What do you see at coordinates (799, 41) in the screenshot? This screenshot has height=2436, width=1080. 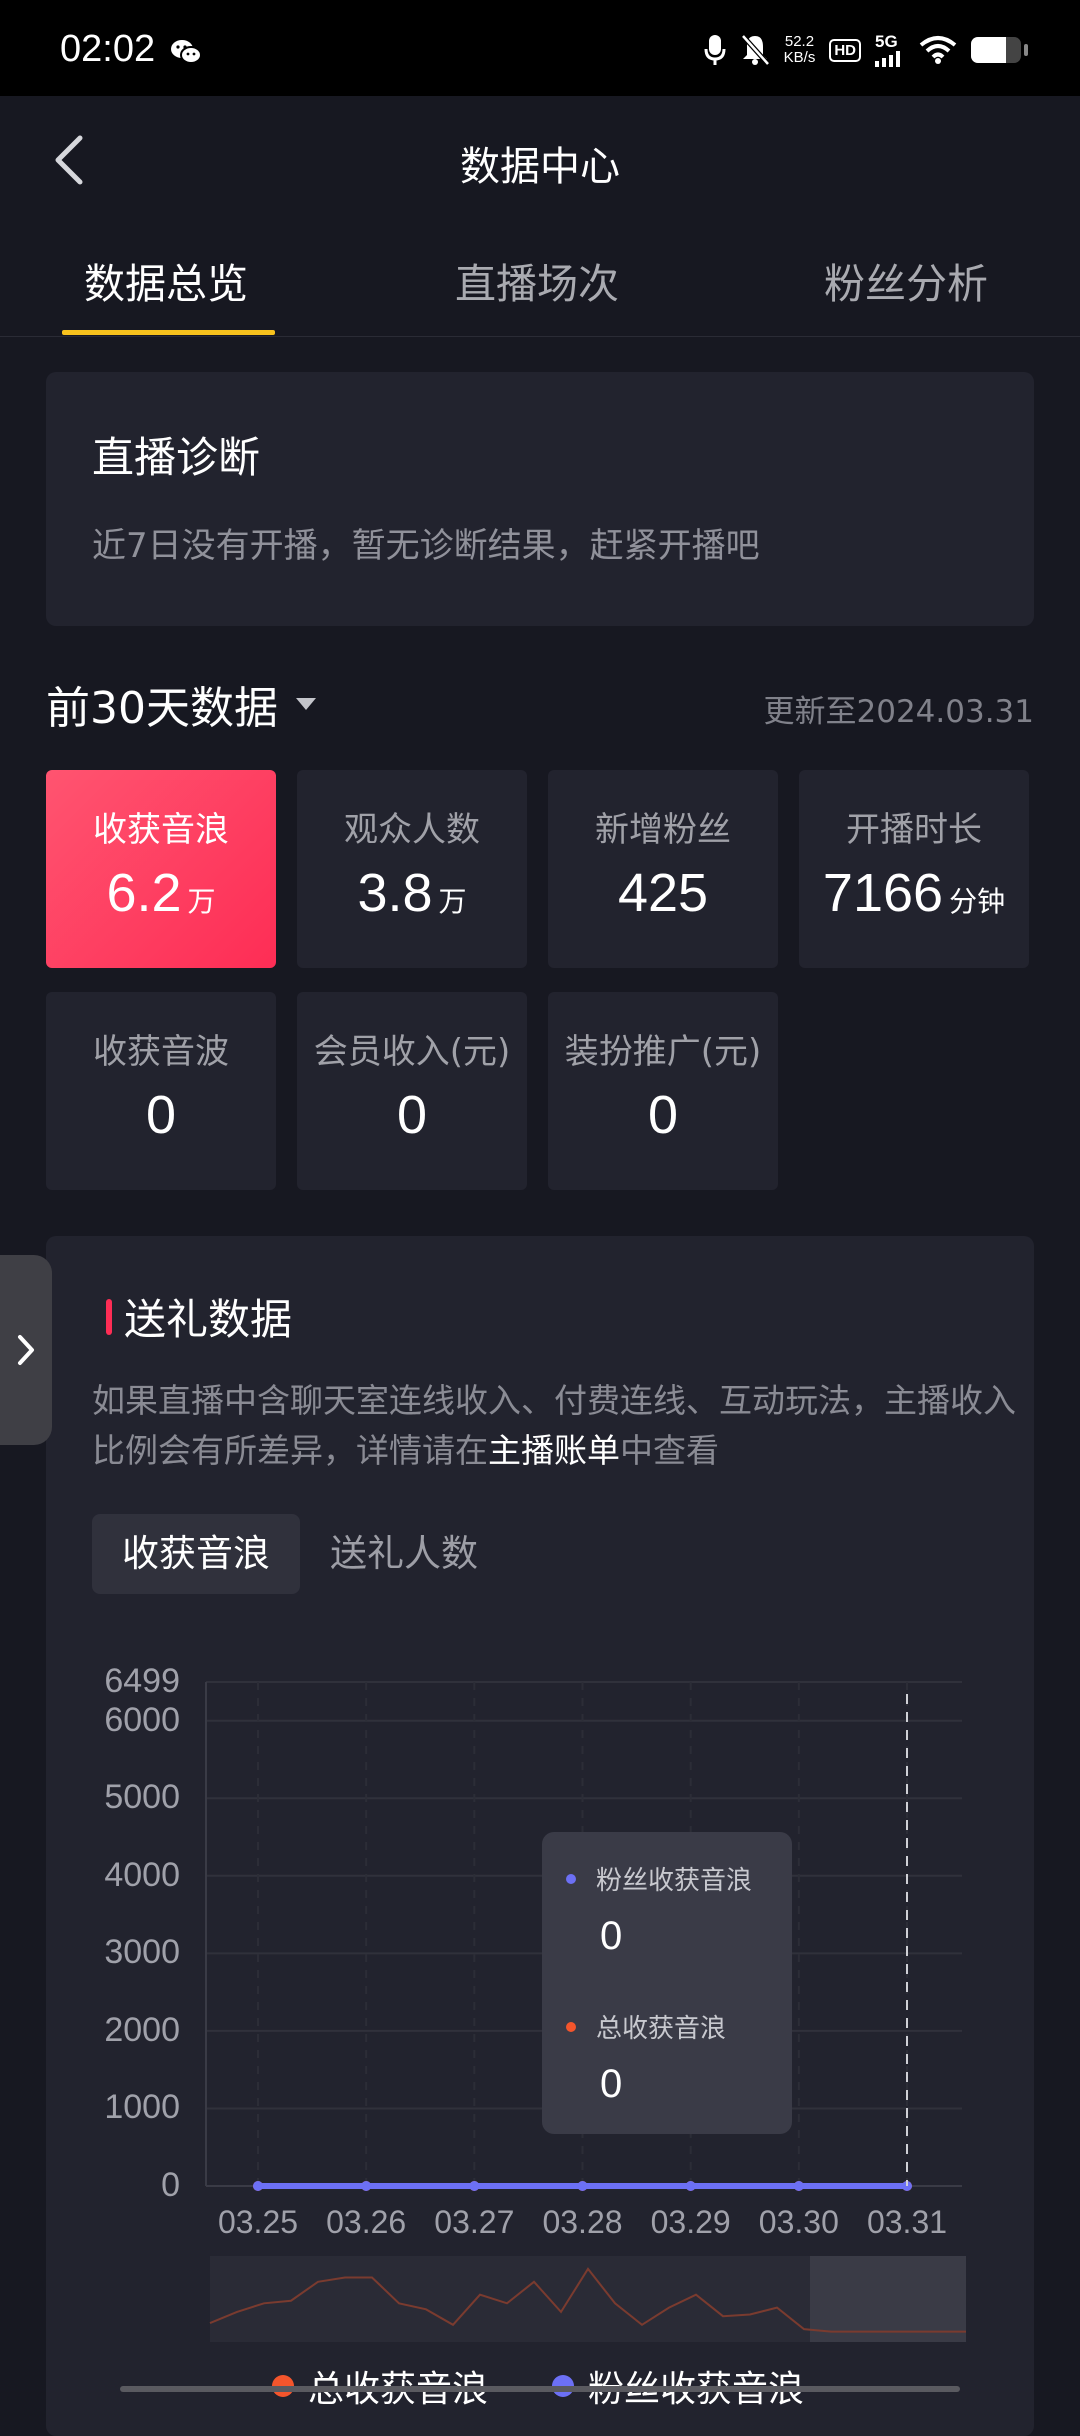 I see `network-speed-value: 52.2` at bounding box center [799, 41].